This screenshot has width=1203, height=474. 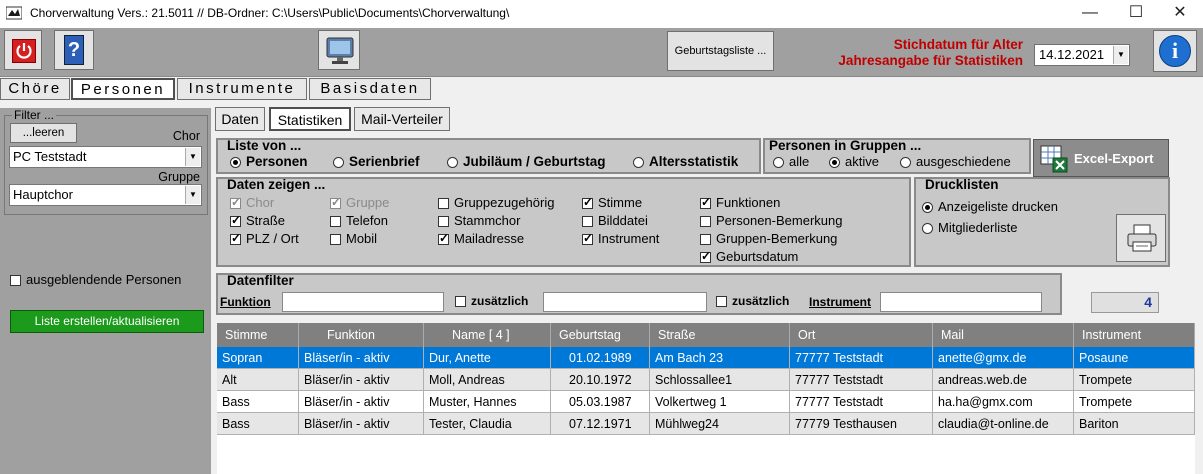 What do you see at coordinates (123, 89) in the screenshot?
I see `tab-personen: Personen` at bounding box center [123, 89].